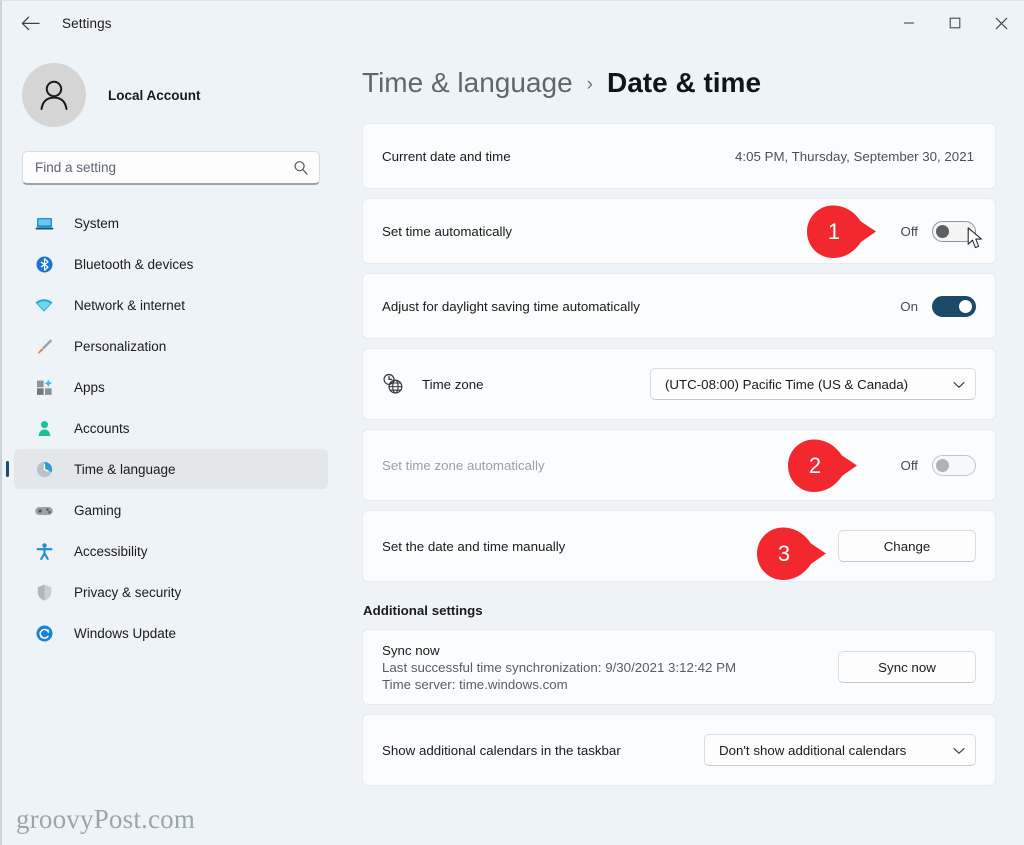 Image resolution: width=1024 pixels, height=845 pixels. Describe the element at coordinates (474, 546) in the screenshot. I see `row-label: Set the date and time manually` at that location.